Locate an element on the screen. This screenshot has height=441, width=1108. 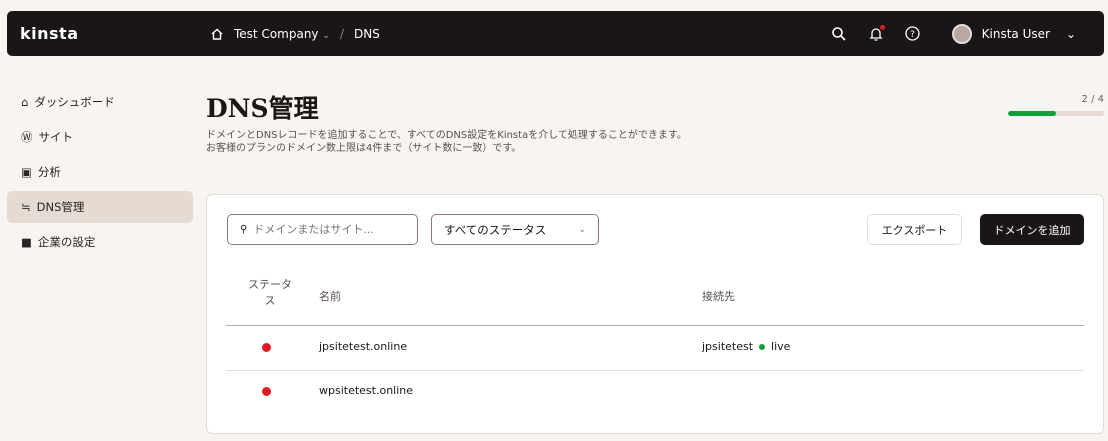
briefcase-icon: ■ is located at coordinates (26, 242).